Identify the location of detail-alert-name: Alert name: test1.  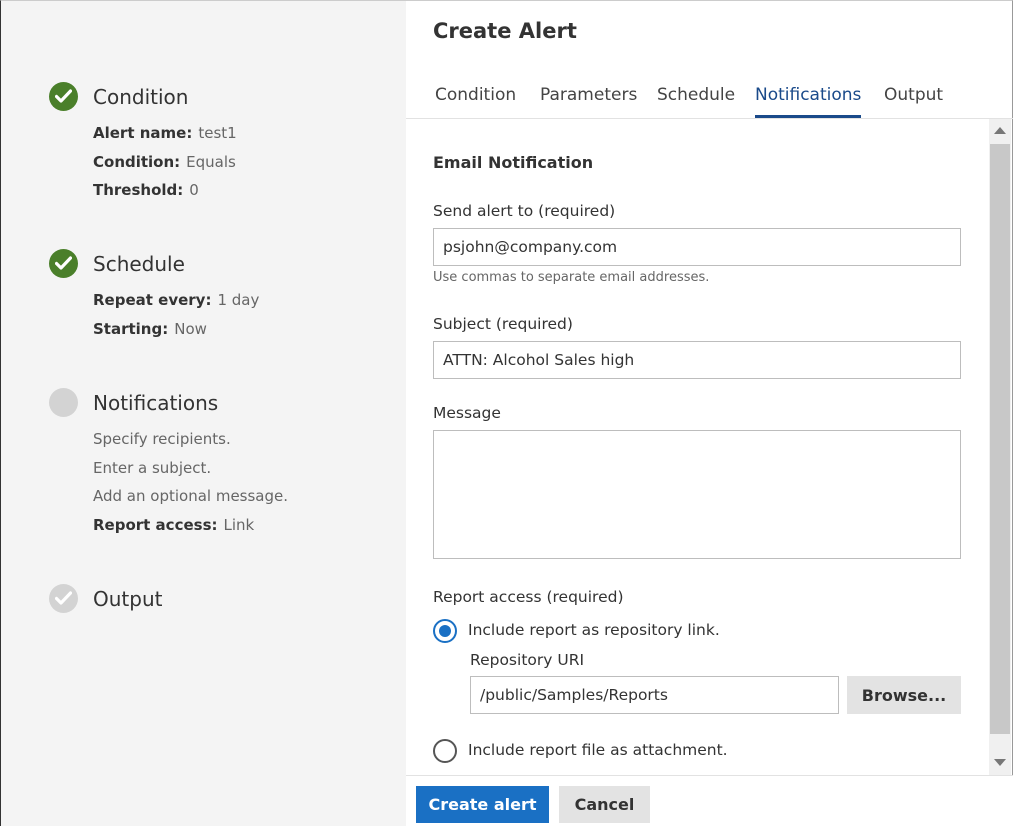
(165, 133).